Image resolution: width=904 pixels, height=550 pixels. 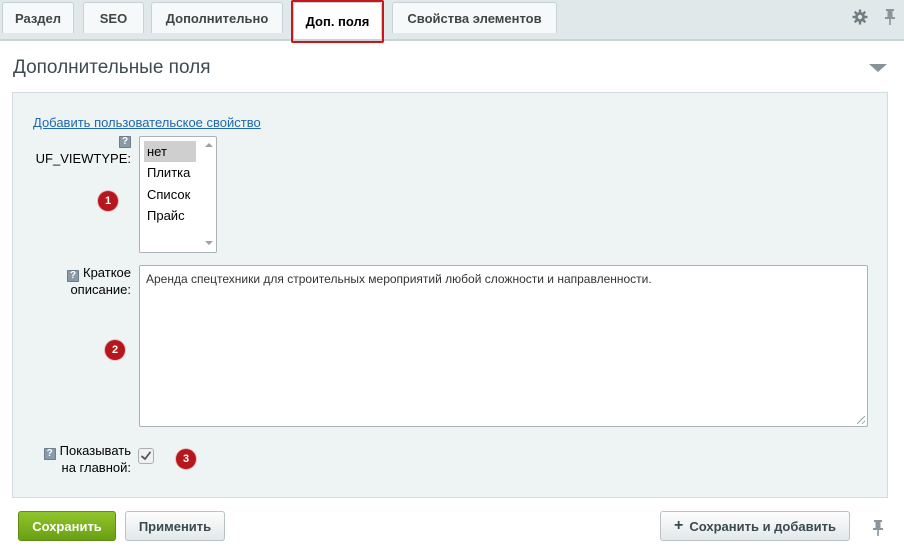 What do you see at coordinates (861, 420) in the screenshot?
I see `resize-grip-icon` at bounding box center [861, 420].